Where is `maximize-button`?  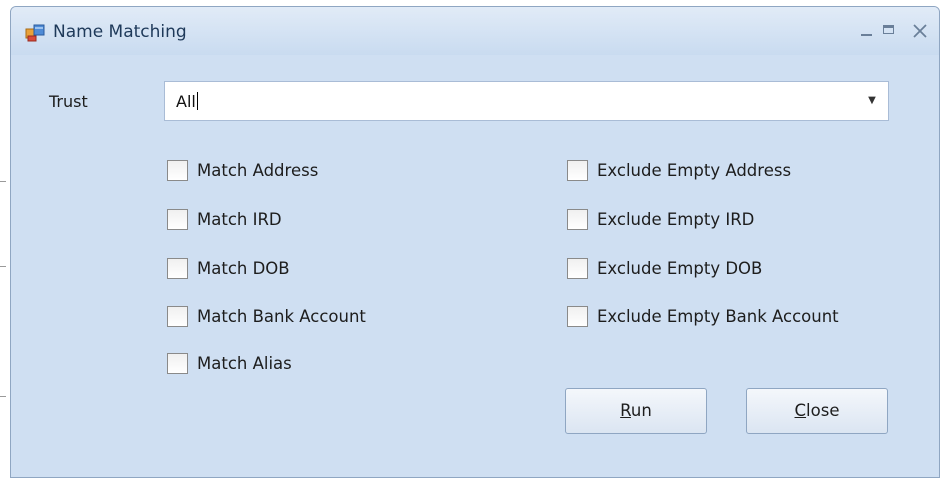
maximize-button is located at coordinates (889, 31).